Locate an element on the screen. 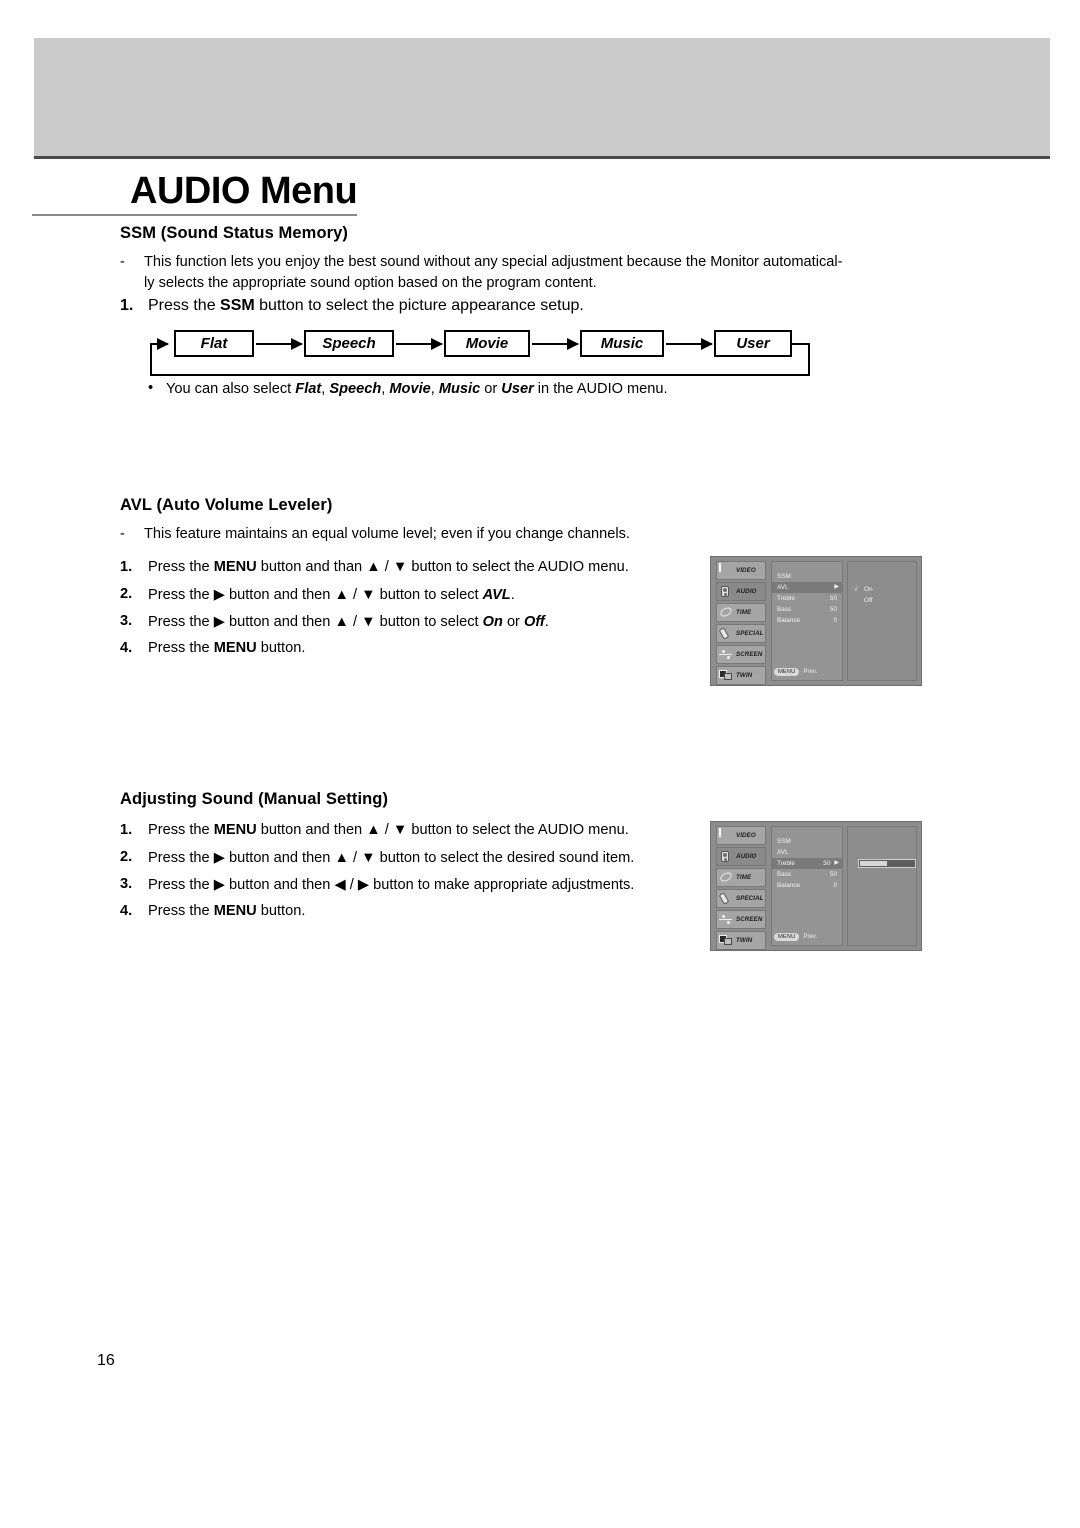  osd-sidebar-label: TIME is located at coordinates (744, 877).